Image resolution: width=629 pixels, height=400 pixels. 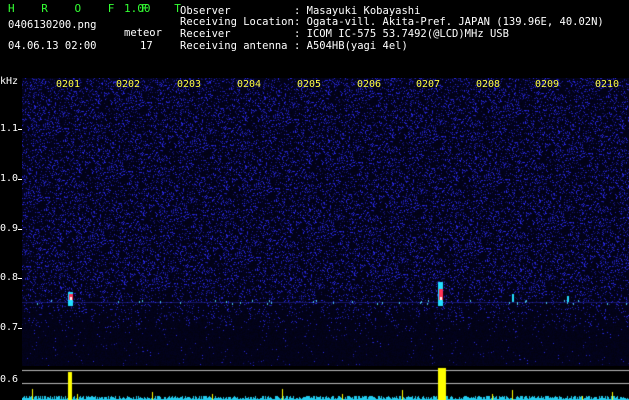 What do you see at coordinates (99, 8) in the screenshot?
I see `app-logo: H R O F F T` at bounding box center [99, 8].